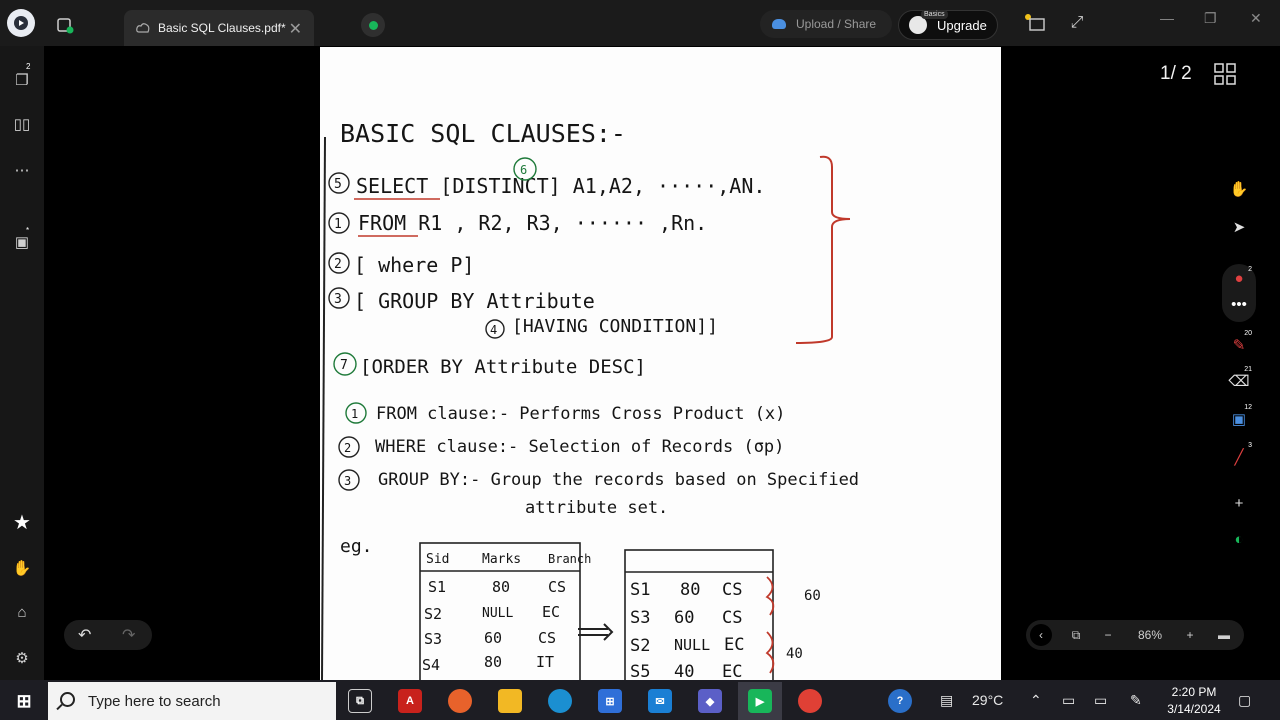 The image size is (1280, 720). I want to click on upload-share-label: Upload / Share, so click(836, 24).